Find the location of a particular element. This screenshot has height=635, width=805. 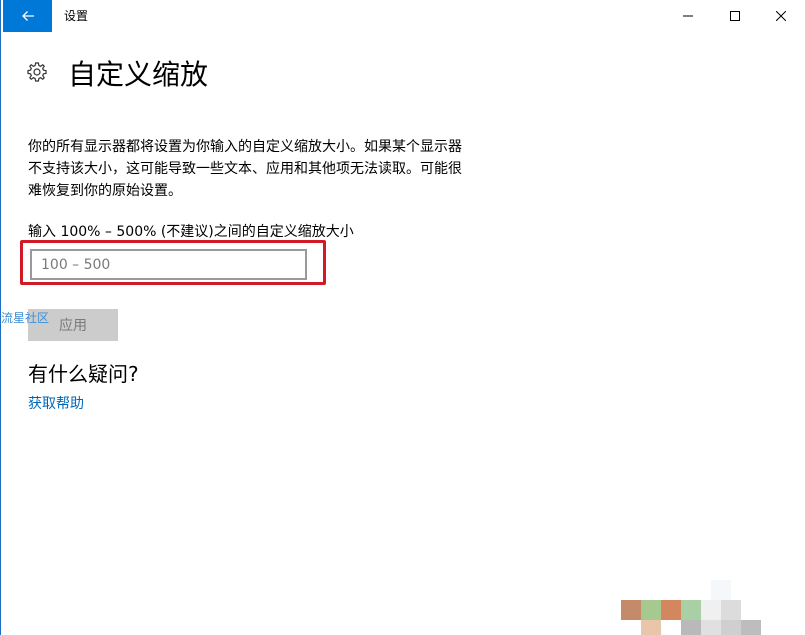

back-button is located at coordinates (27, 16).